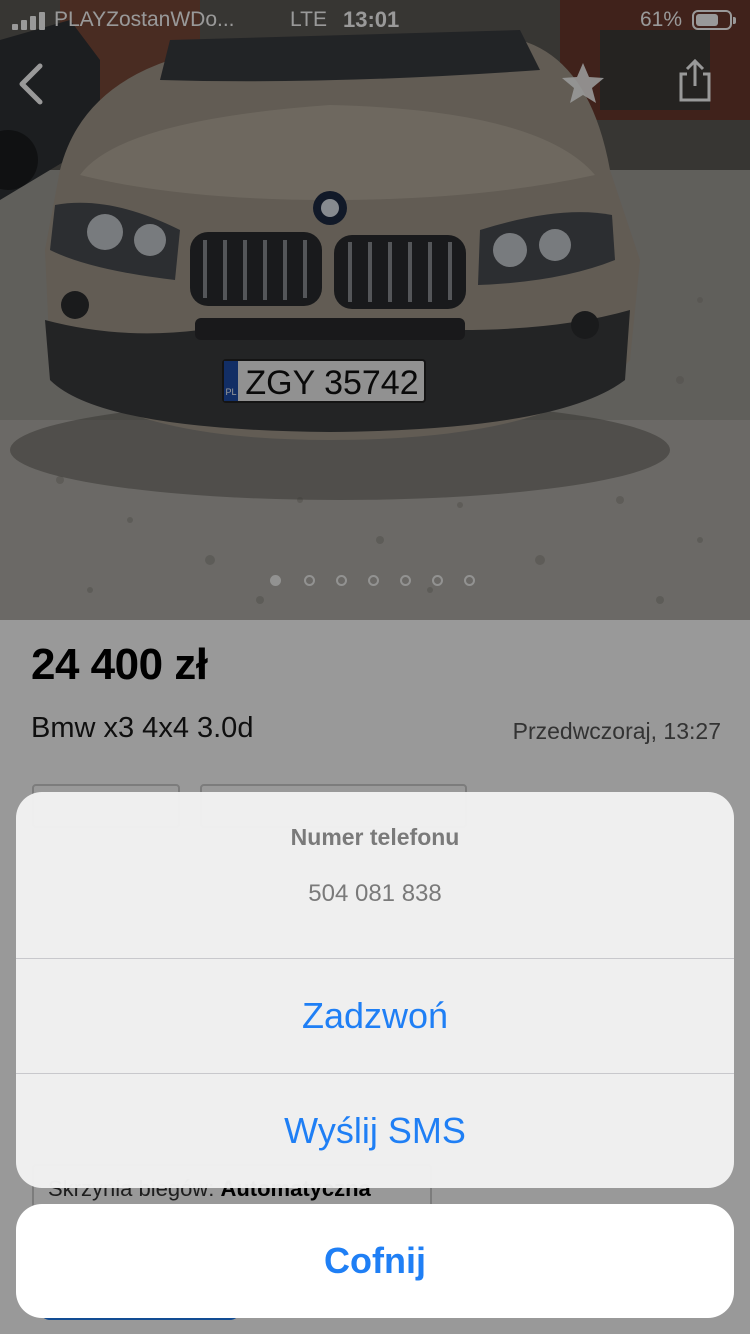  What do you see at coordinates (375, 1131) in the screenshot?
I see `send-sms-button: Wyślij SMS` at bounding box center [375, 1131].